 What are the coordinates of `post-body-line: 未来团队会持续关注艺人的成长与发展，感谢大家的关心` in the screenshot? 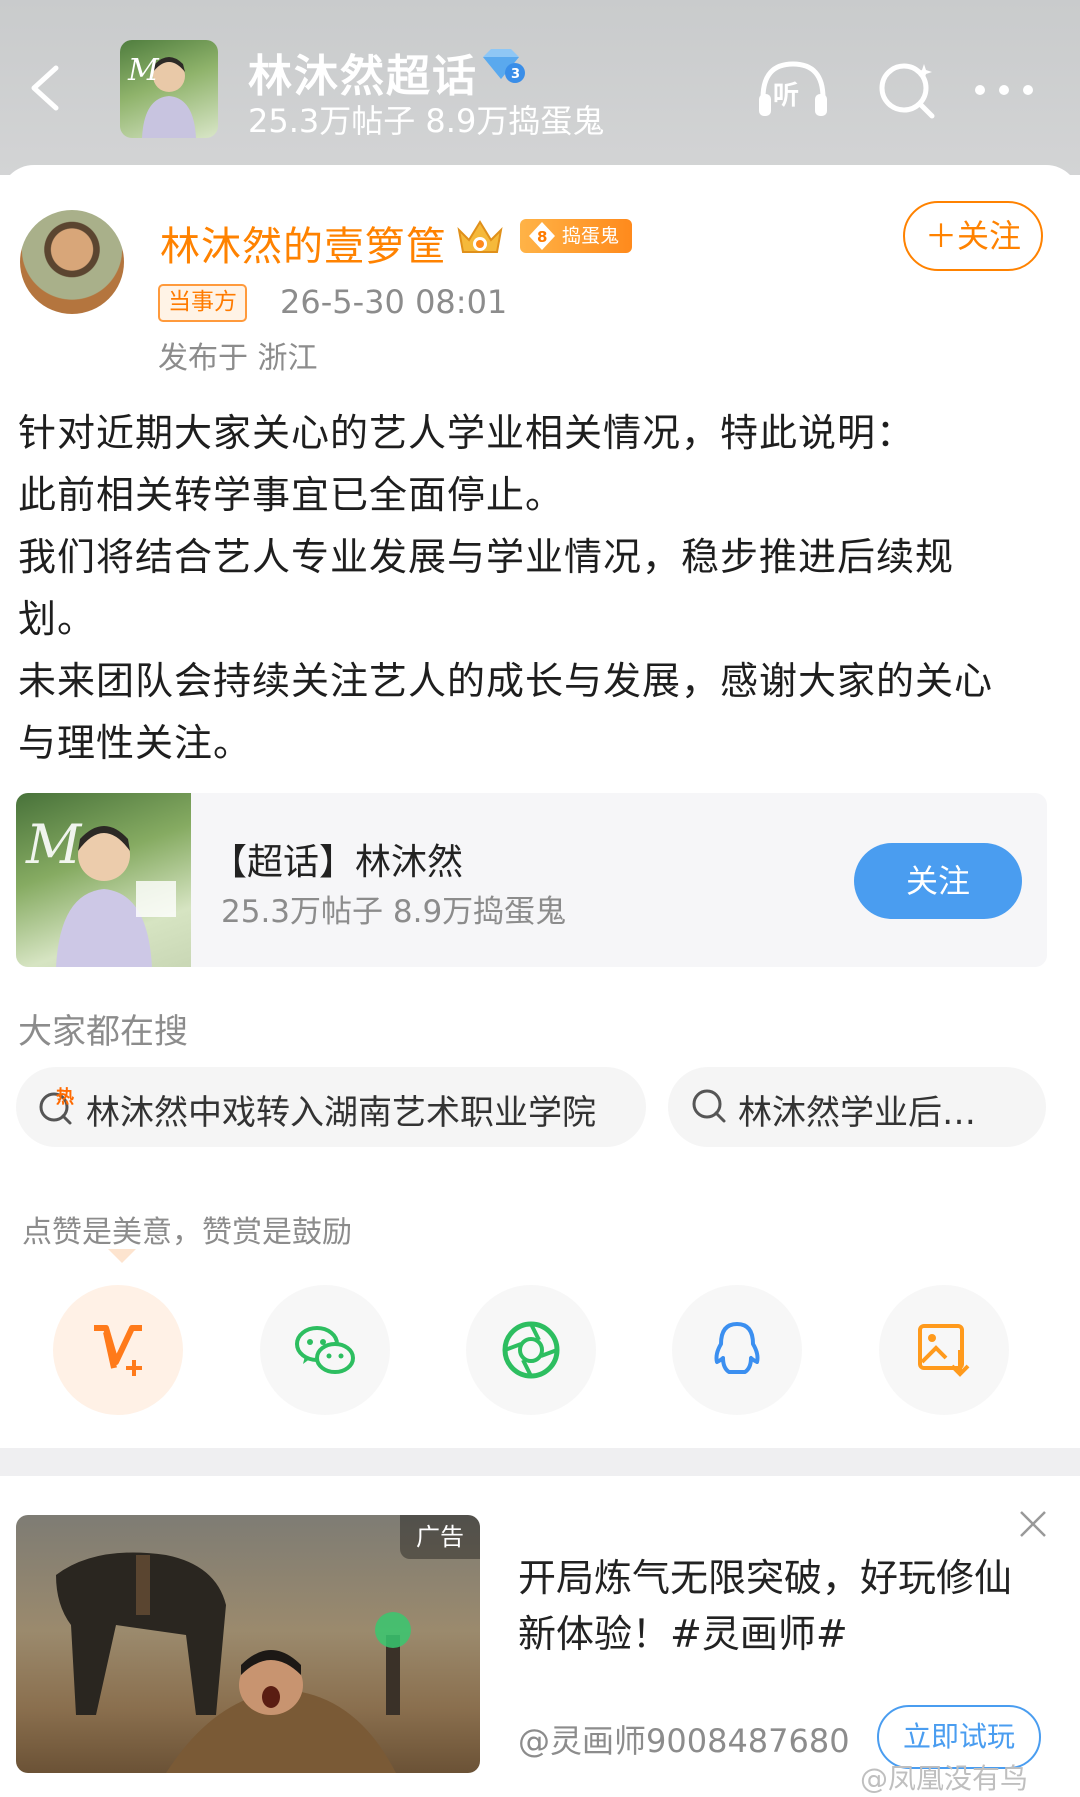 It's located at (506, 681).